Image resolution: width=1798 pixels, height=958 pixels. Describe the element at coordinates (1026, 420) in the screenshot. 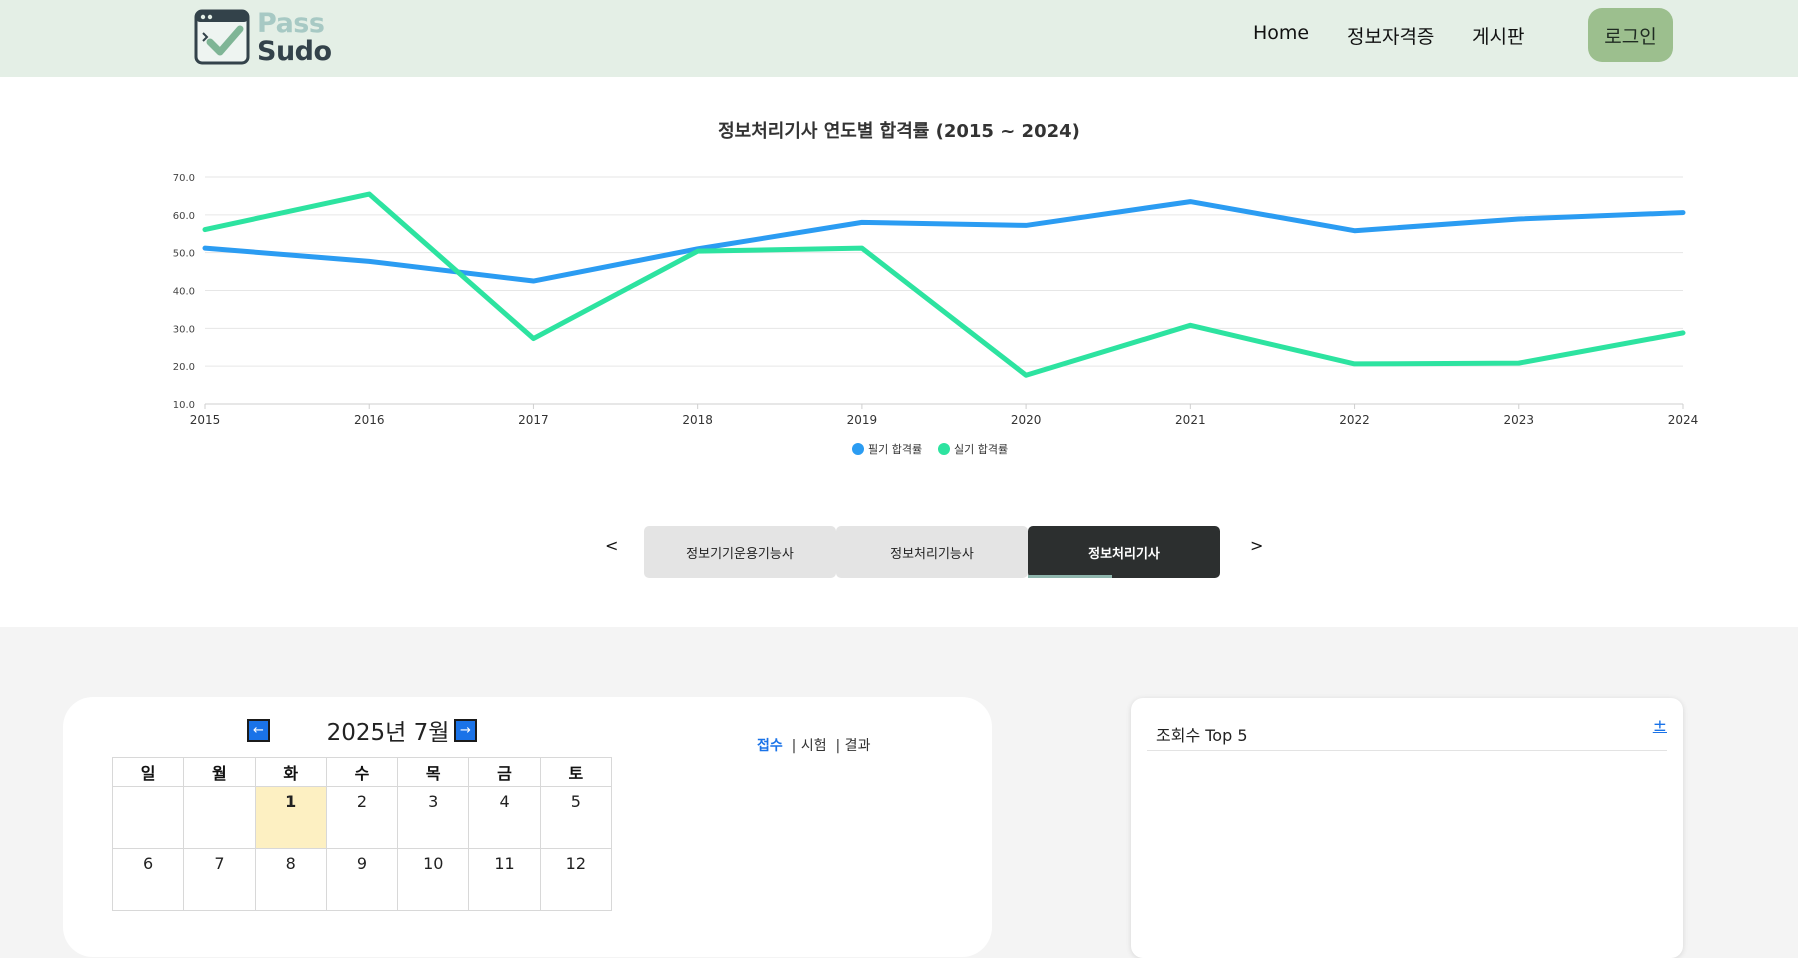

I see `x-tick-label: 2020` at that location.